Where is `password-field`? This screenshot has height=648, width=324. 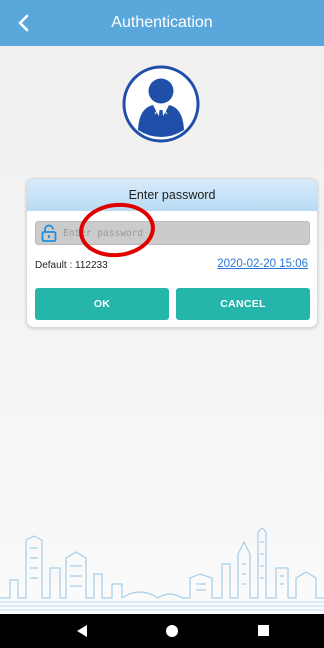
password-field is located at coordinates (172, 233).